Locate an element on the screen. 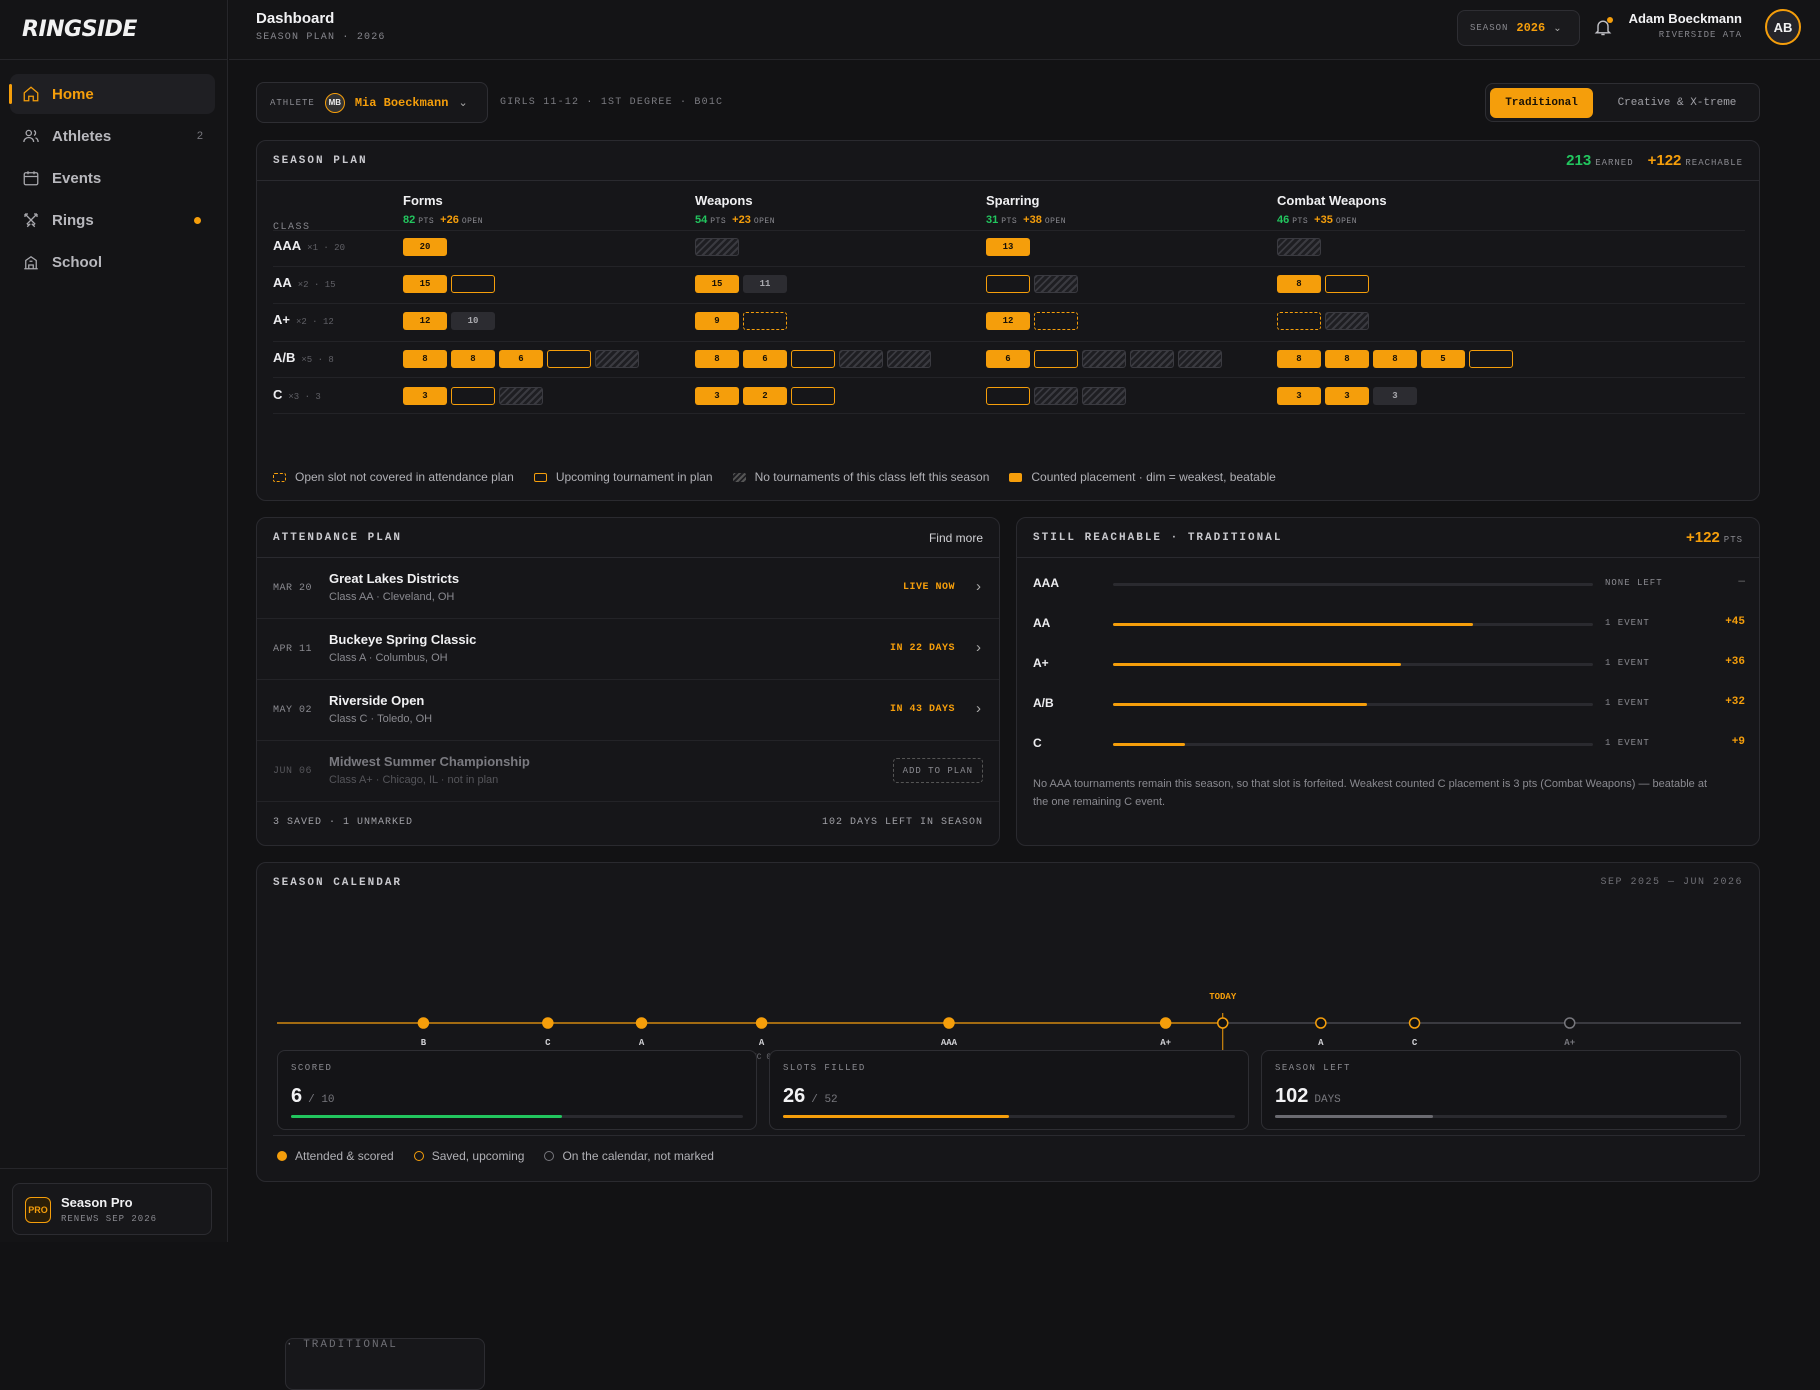  sidebar-item-events: Events is located at coordinates (112, 178).